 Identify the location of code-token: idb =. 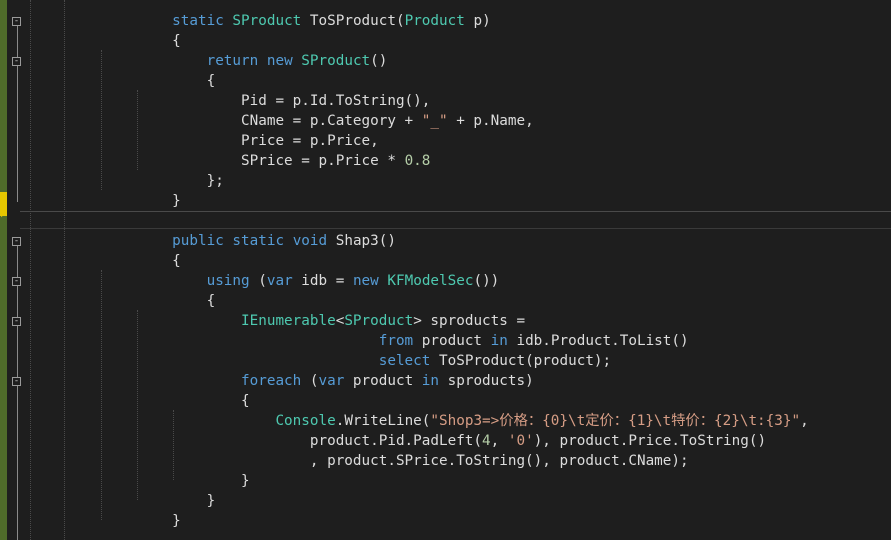
(322, 281).